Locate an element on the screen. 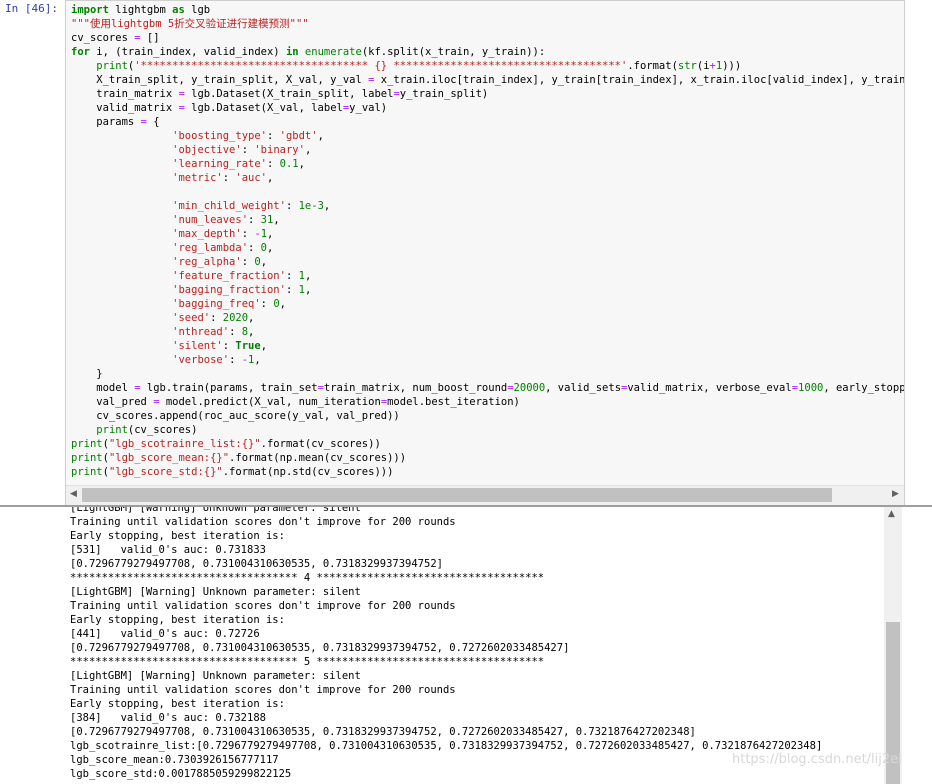  code-token: [] is located at coordinates (150, 38).